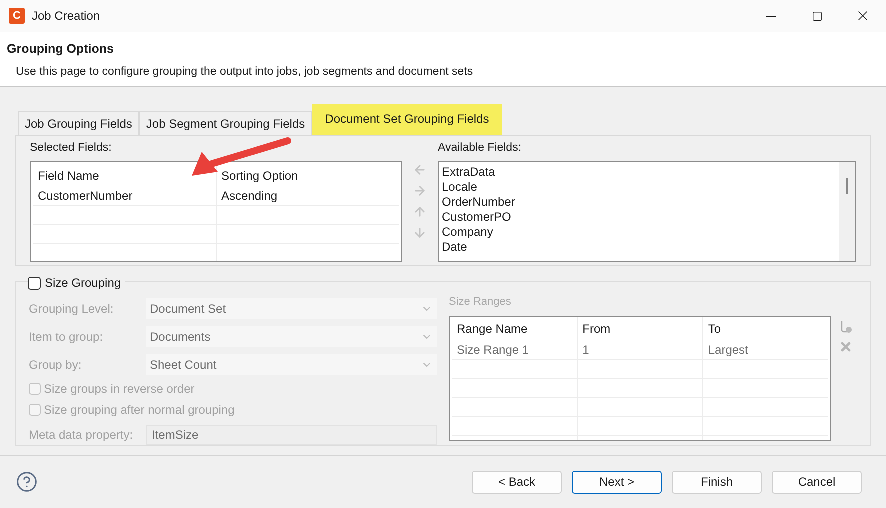  What do you see at coordinates (34, 283) in the screenshot?
I see `size-grouping-checkbox` at bounding box center [34, 283].